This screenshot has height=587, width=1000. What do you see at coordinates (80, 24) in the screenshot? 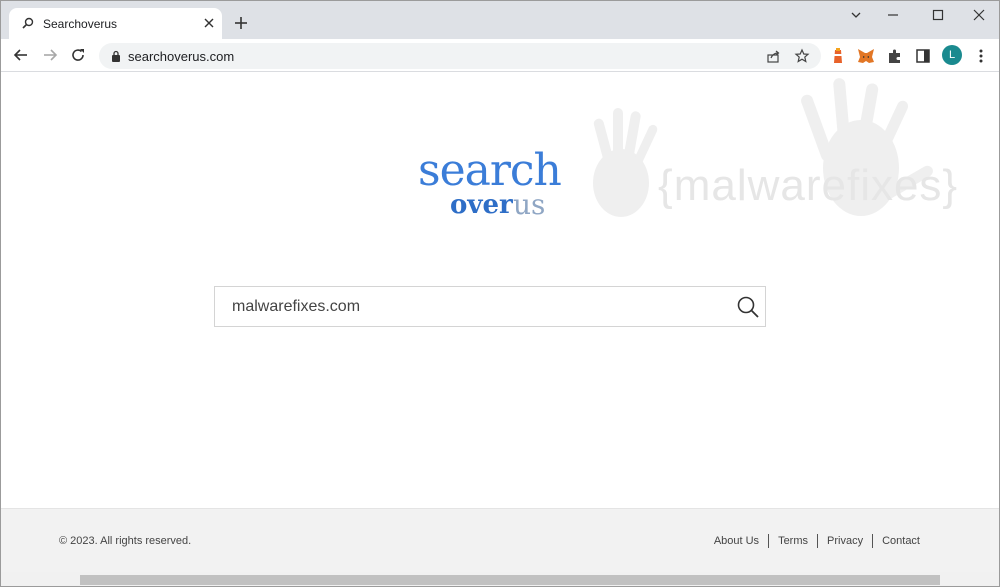
I see `tab-title: Searchoverus` at bounding box center [80, 24].